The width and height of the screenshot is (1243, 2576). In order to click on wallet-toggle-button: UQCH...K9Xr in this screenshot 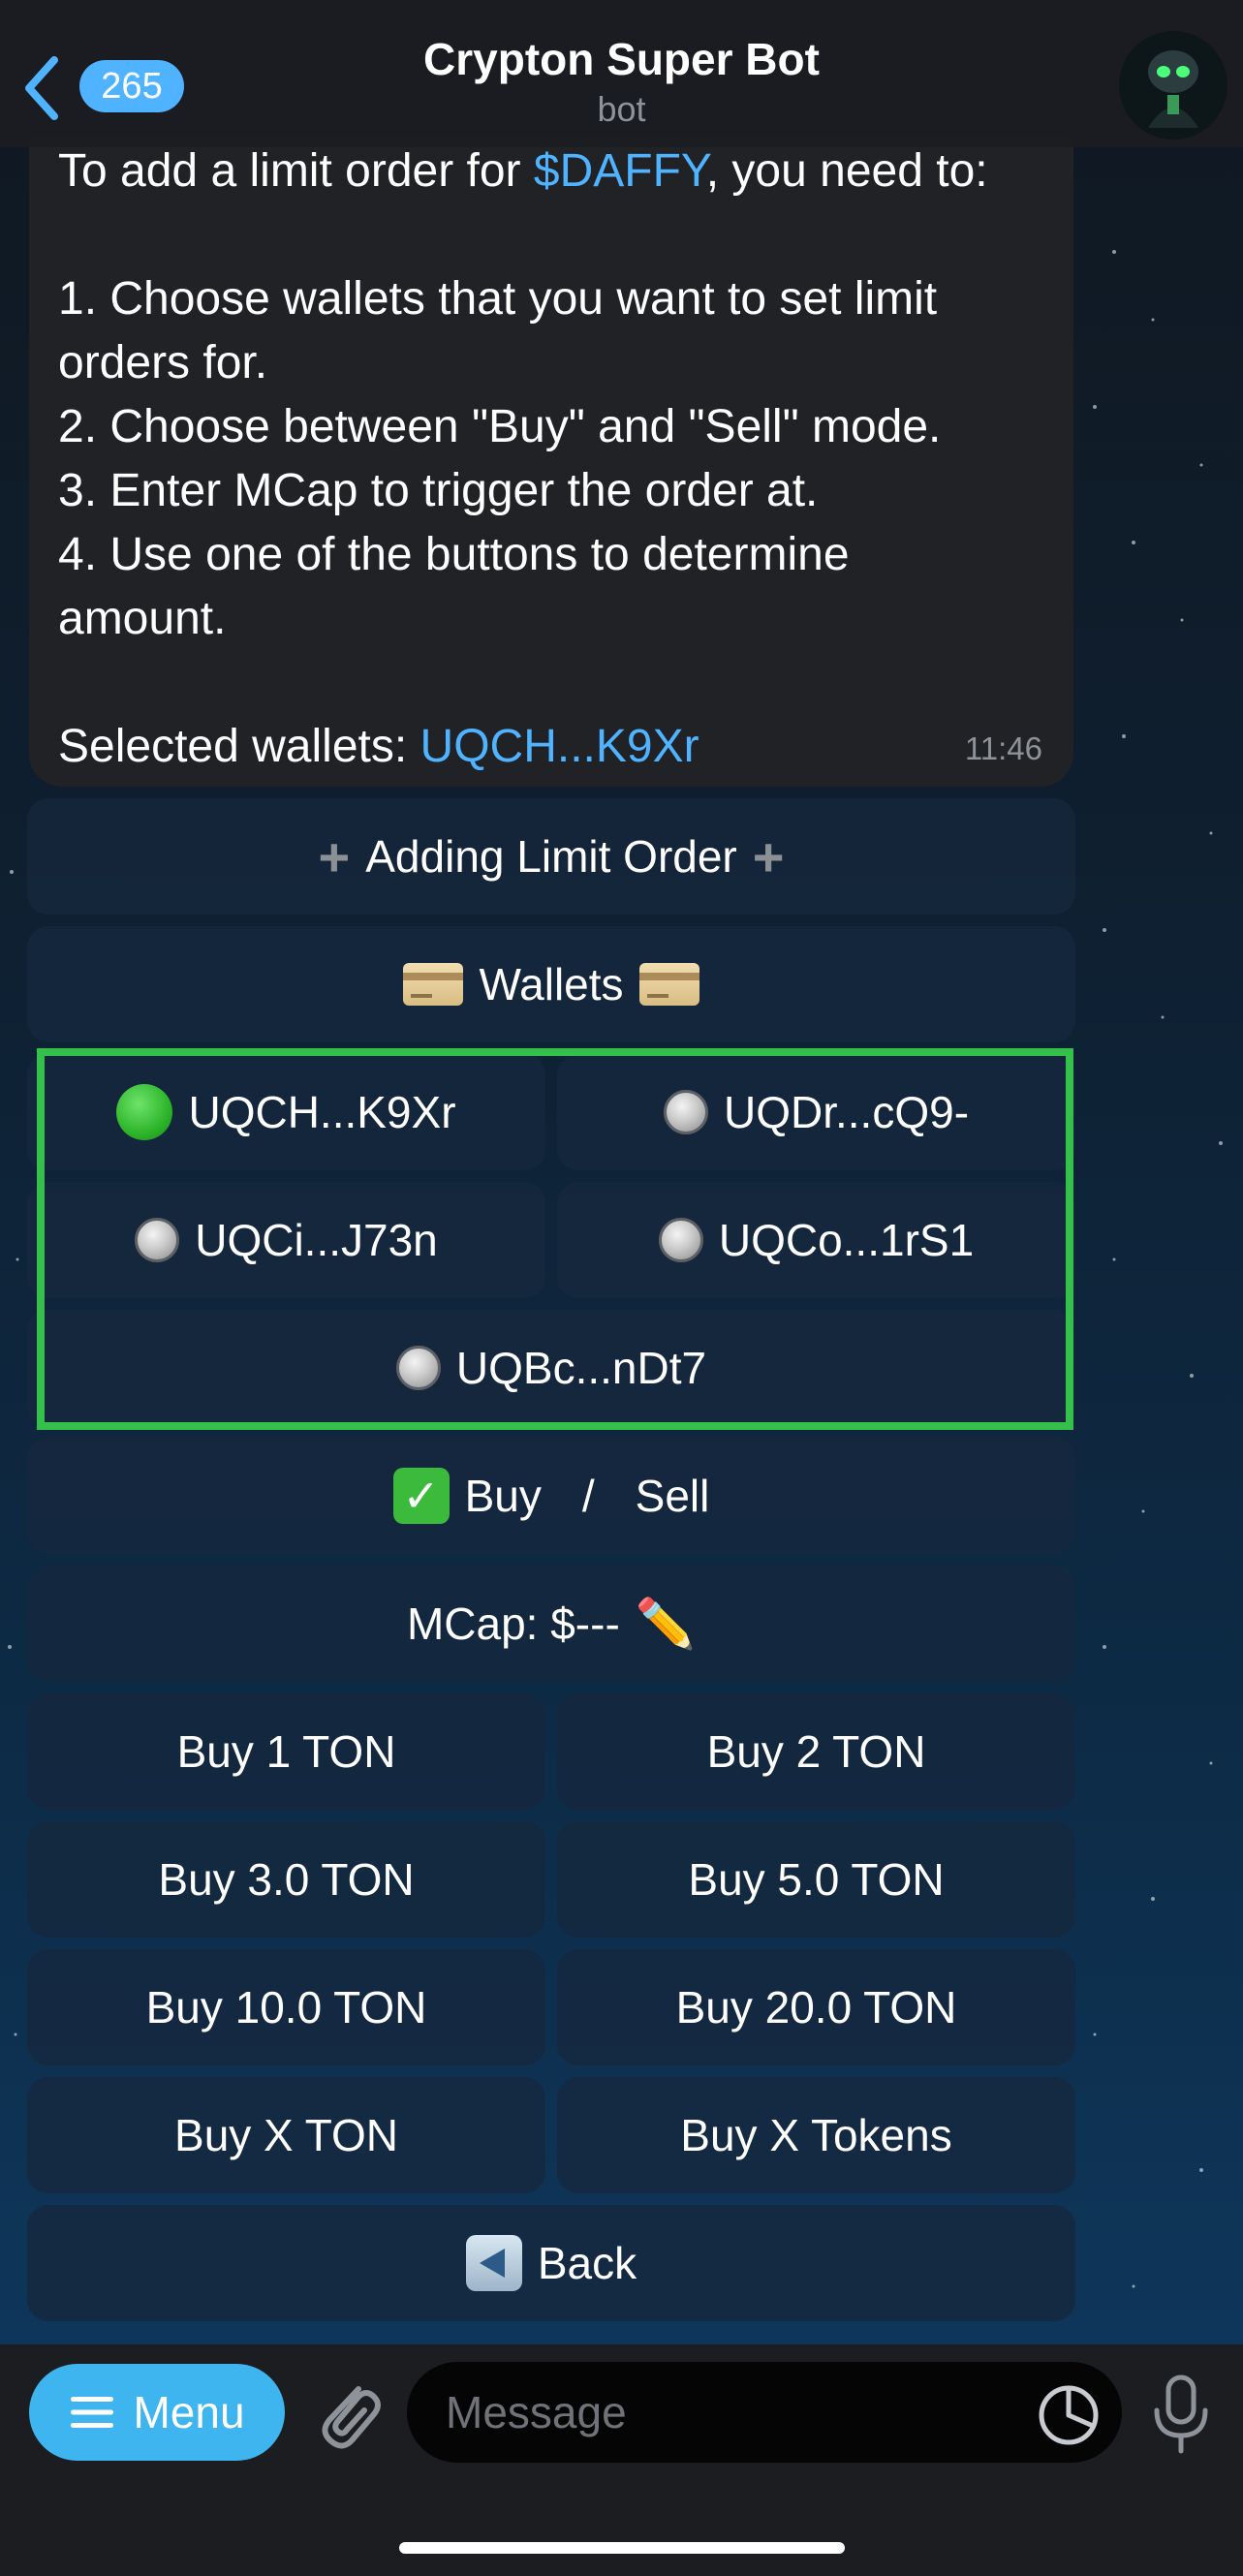, I will do `click(286, 1112)`.